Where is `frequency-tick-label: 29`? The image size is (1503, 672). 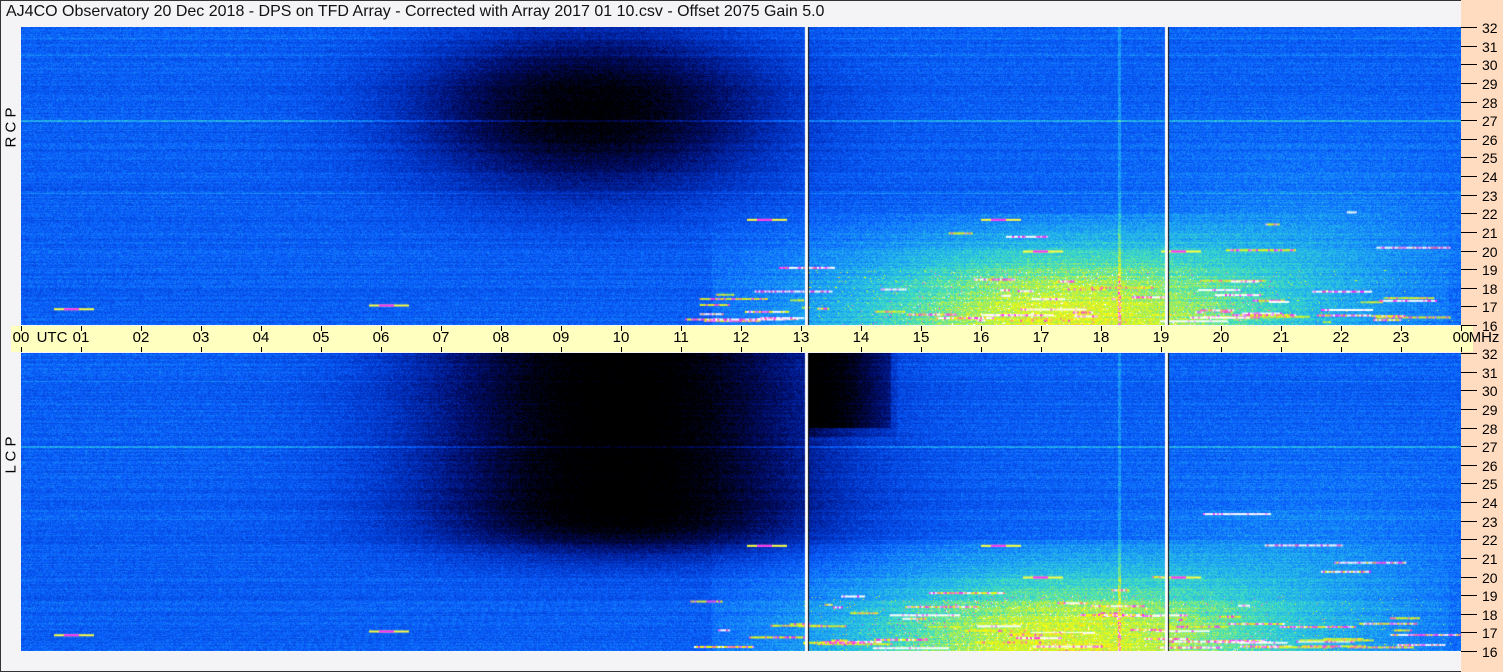 frequency-tick-label: 29 is located at coordinates (1490, 84).